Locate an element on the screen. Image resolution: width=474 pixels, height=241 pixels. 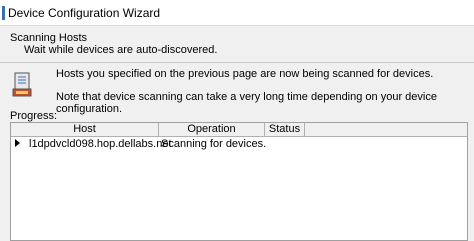
table-header: Host Operation Status is located at coordinates (239, 130).